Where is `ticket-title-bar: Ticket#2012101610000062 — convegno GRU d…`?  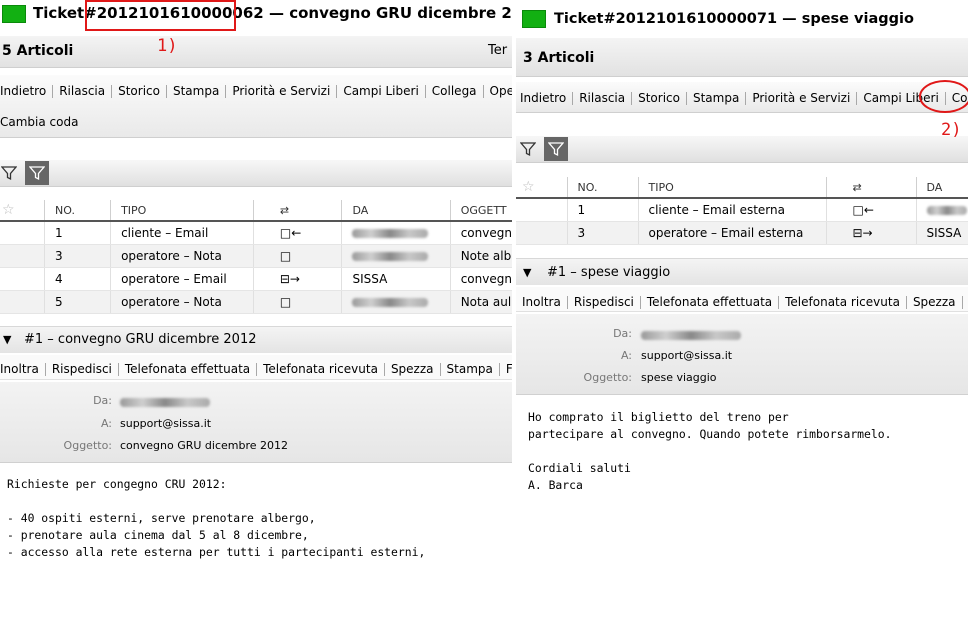 ticket-title-bar: Ticket#2012101610000062 — convegno GRU d… is located at coordinates (256, 15).